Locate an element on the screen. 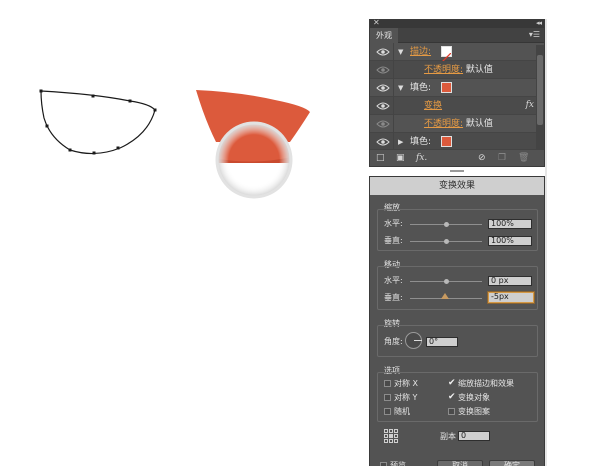 The height and width of the screenshot is (466, 600). transform-objects-label: 变换对象 is located at coordinates (474, 397).